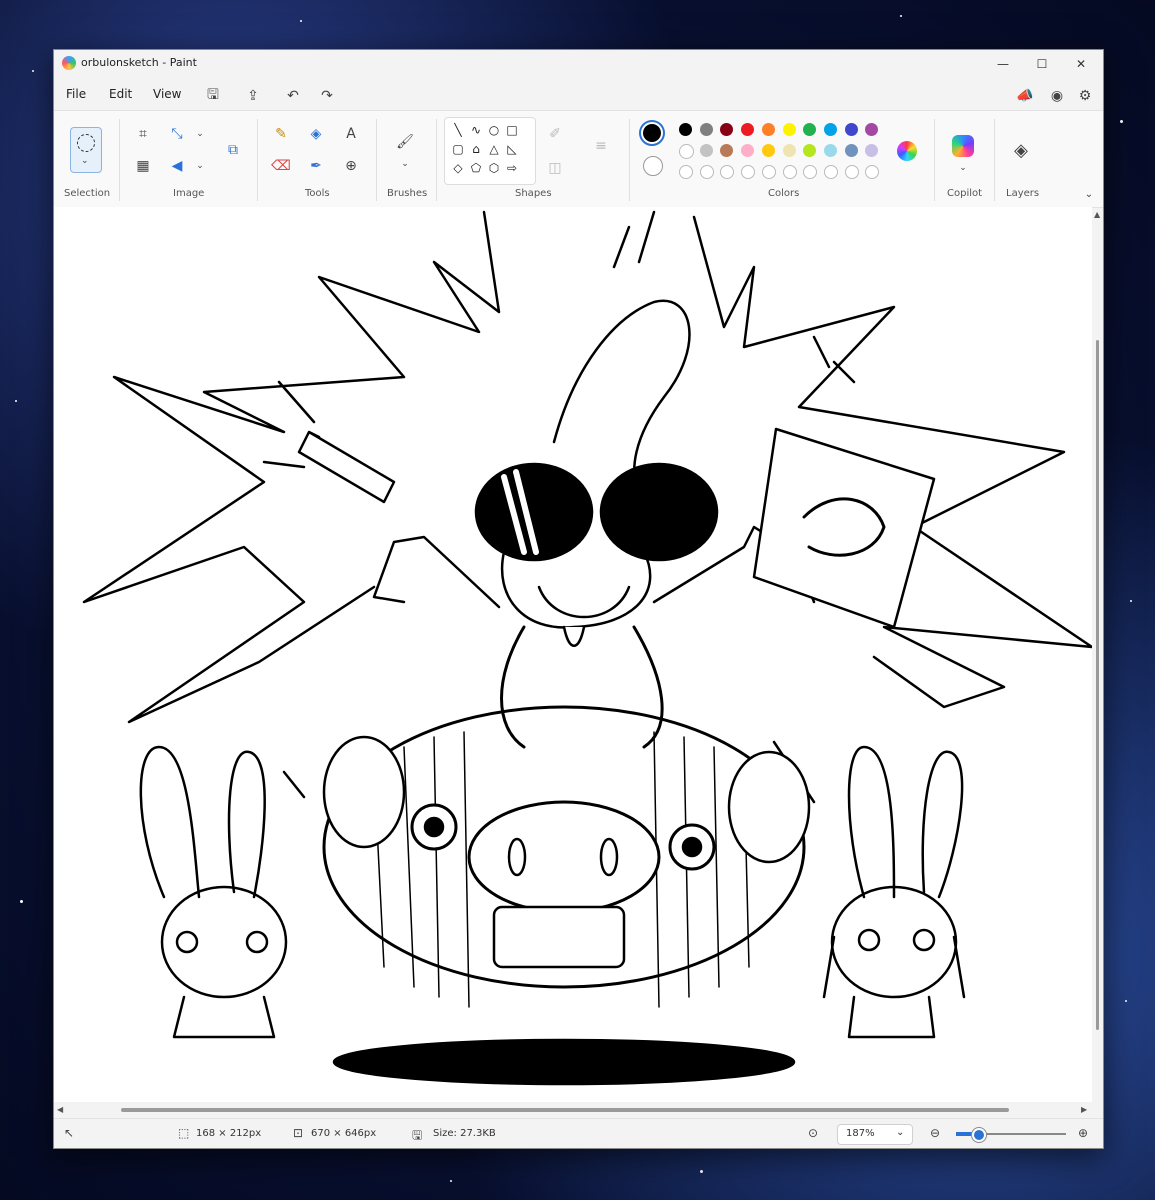 The height and width of the screenshot is (1200, 1155). What do you see at coordinates (293, 96) in the screenshot?
I see `undo-icon: ↶` at bounding box center [293, 96].